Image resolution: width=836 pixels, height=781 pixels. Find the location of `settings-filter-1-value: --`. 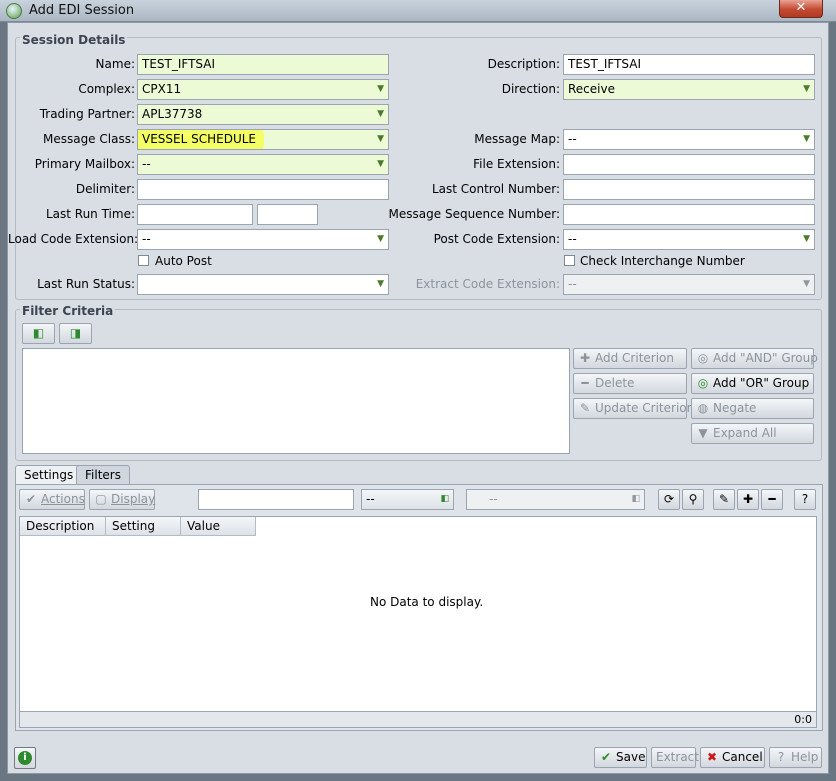

settings-filter-1-value: -- is located at coordinates (370, 499).